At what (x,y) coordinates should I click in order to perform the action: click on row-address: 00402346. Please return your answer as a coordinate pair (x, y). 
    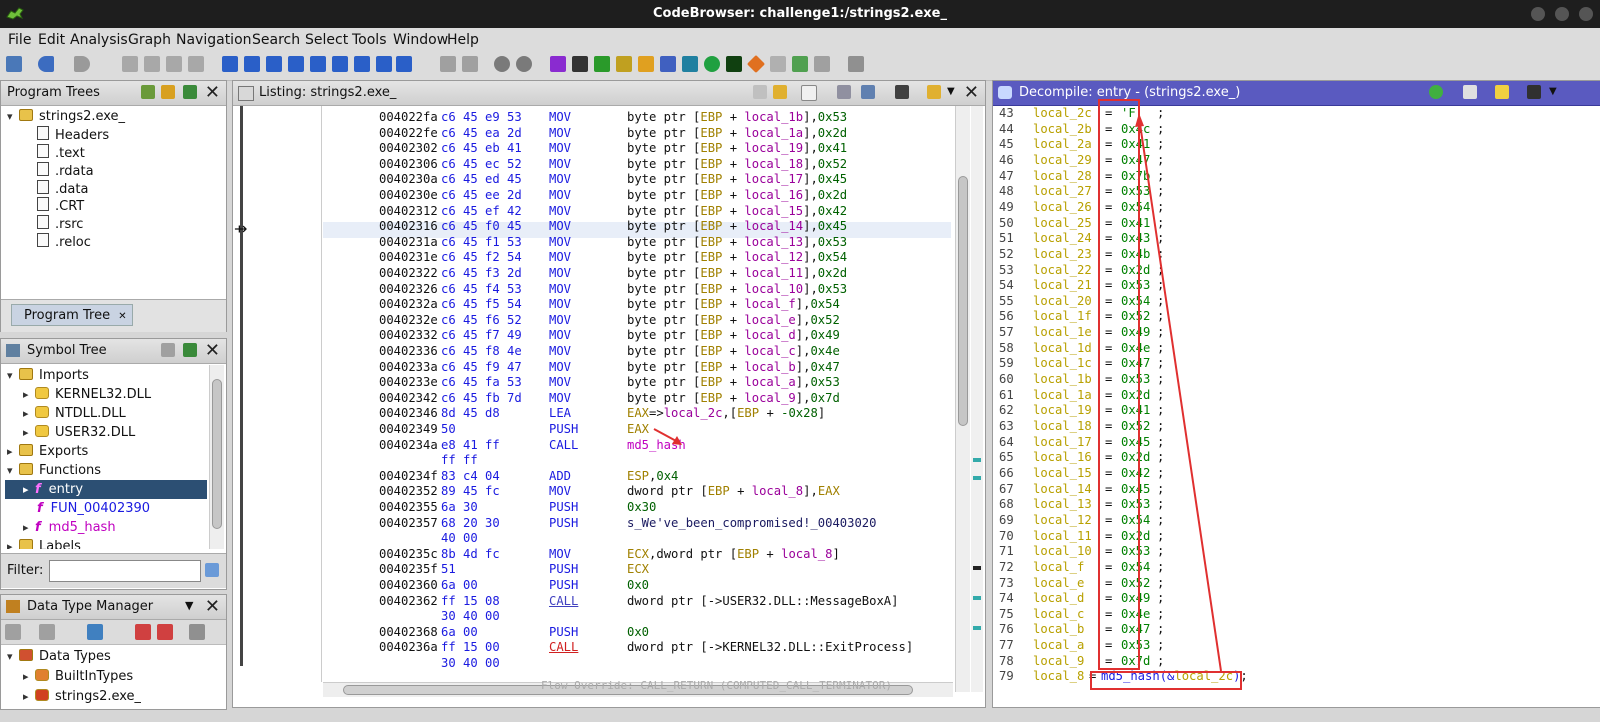
    Looking at the image, I should click on (408, 414).